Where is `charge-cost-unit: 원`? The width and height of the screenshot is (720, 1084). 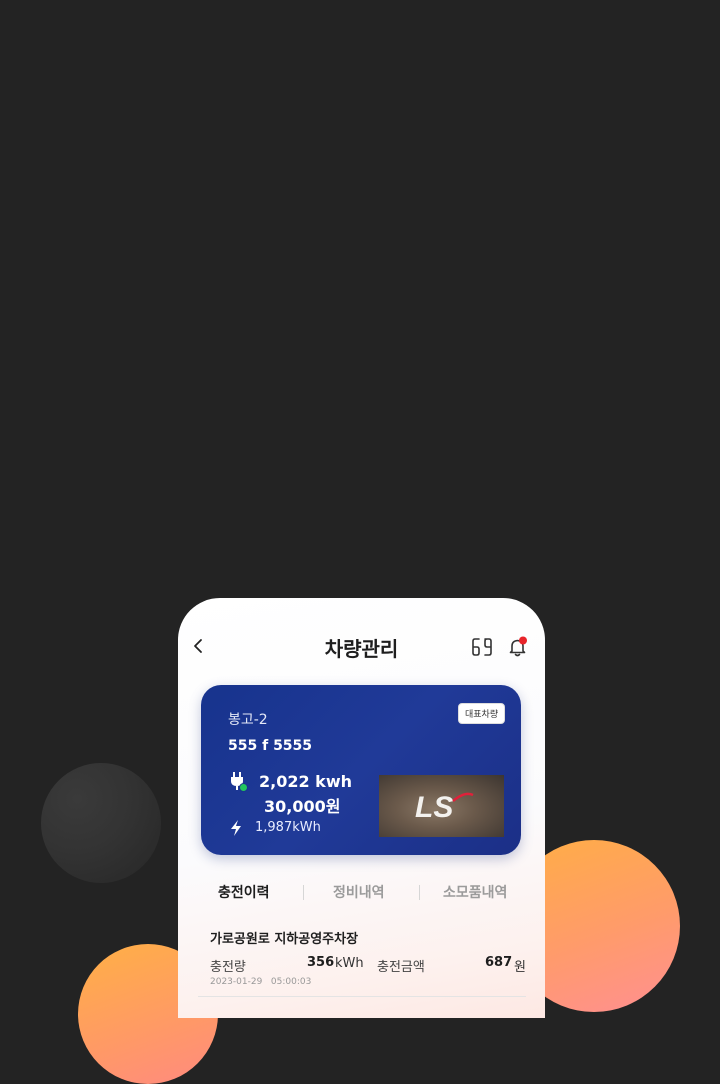
charge-cost-unit: 원 is located at coordinates (520, 967).